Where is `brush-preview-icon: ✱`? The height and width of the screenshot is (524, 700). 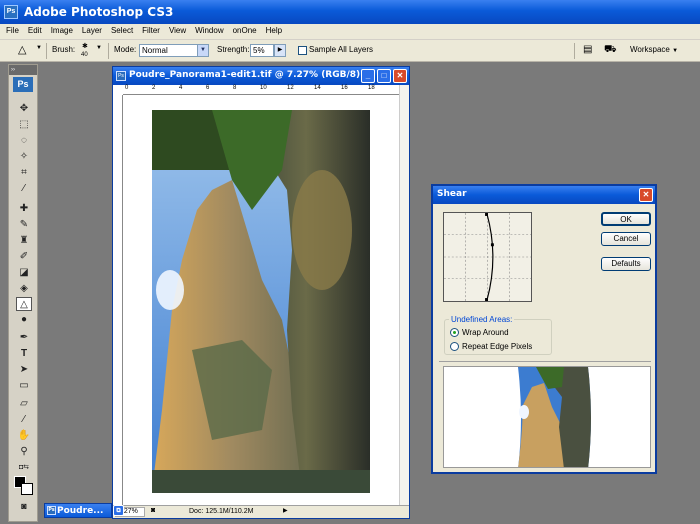 brush-preview-icon: ✱ is located at coordinates (85, 46).